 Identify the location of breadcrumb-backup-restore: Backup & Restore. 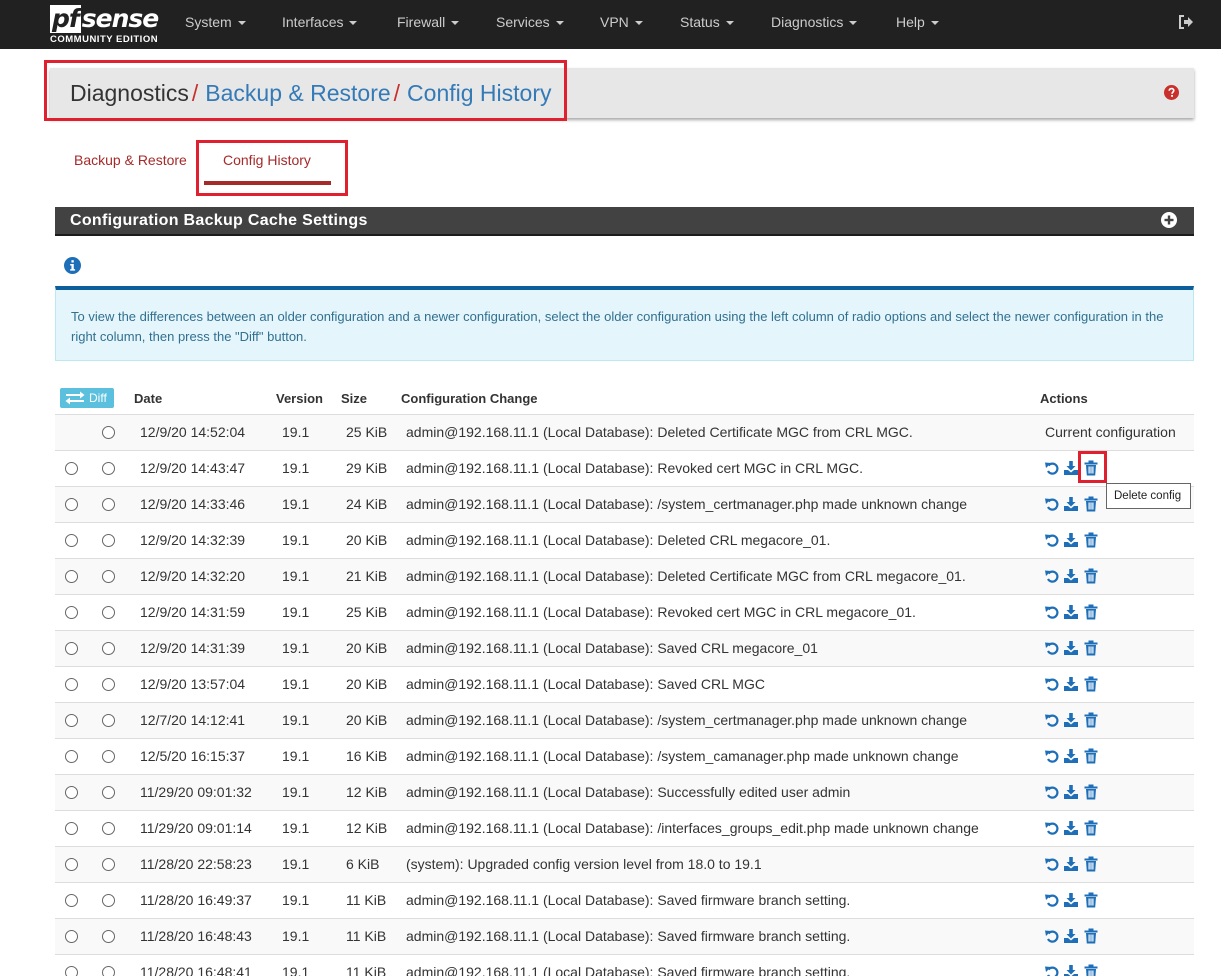
(297, 93).